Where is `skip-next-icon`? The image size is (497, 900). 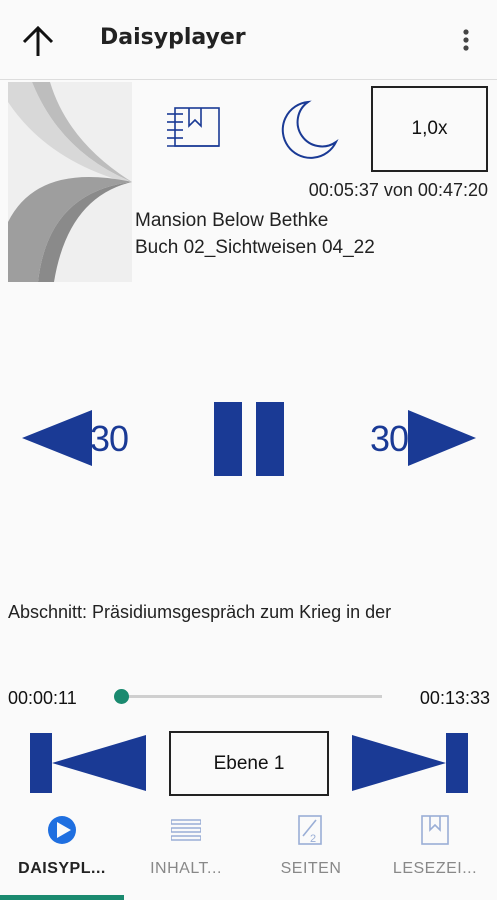 skip-next-icon is located at coordinates (410, 763).